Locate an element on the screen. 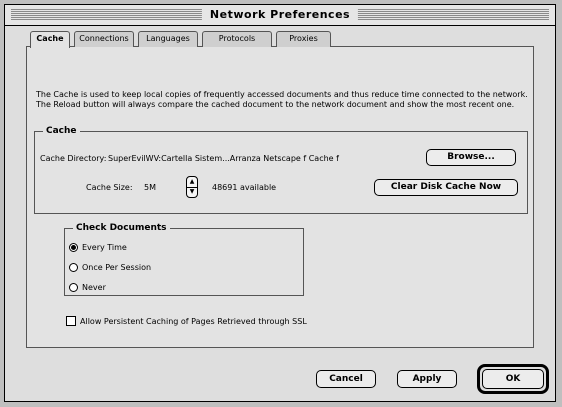 The width and height of the screenshot is (562, 407). cache-size-label: Cache Size: is located at coordinates (109, 187).